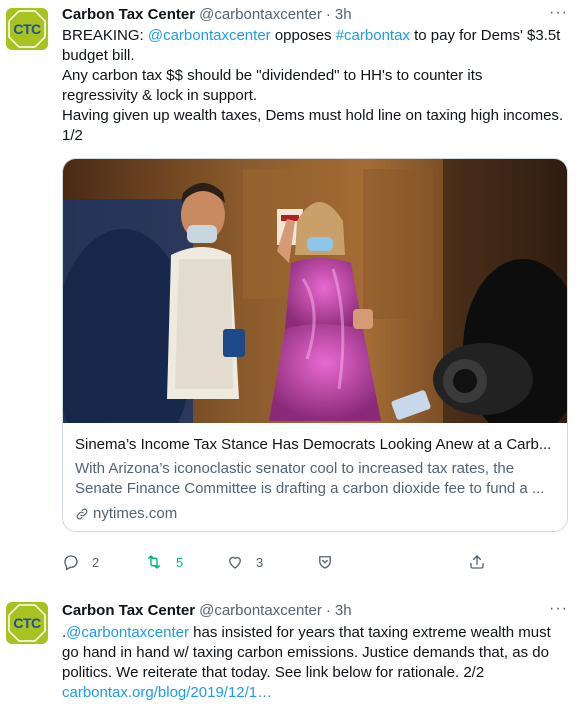 The height and width of the screenshot is (708, 582). I want to click on like-count: 3, so click(260, 562).